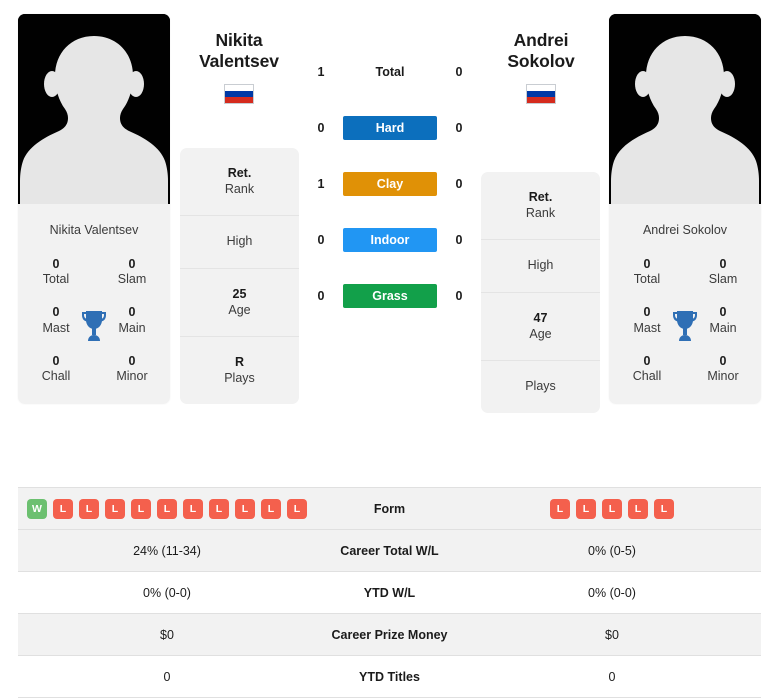  Describe the element at coordinates (239, 67) in the screenshot. I see `left-player-name-header: Nikita Valentsev` at that location.